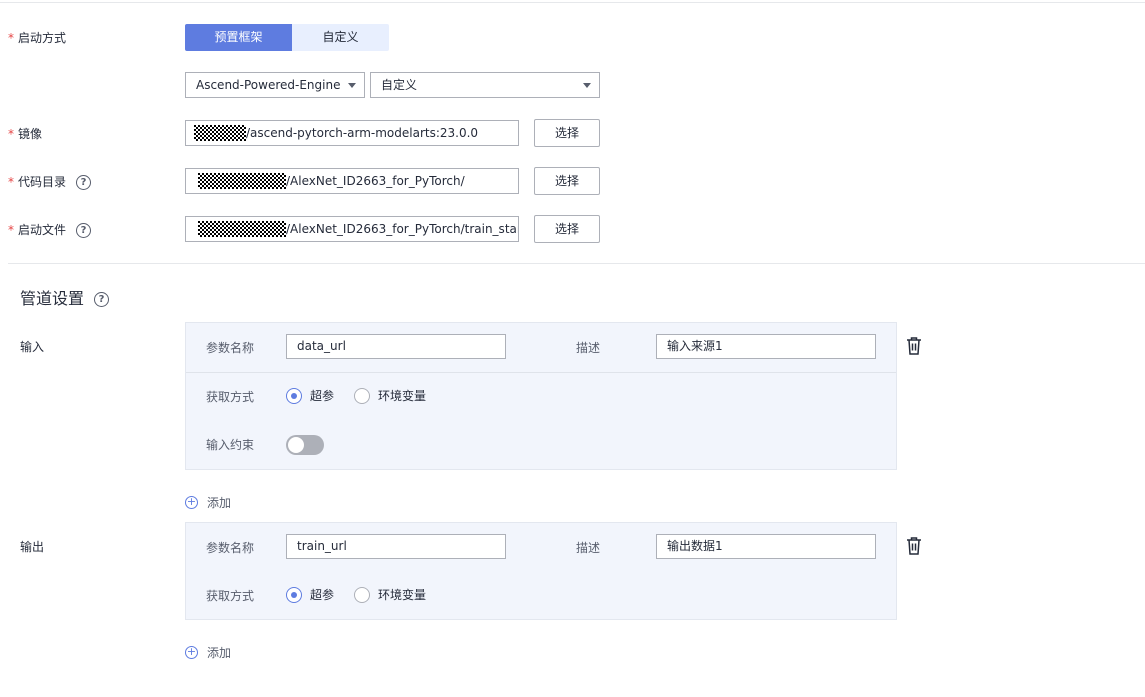 This screenshot has height=697, width=1145. What do you see at coordinates (296, 445) in the screenshot?
I see `toggle-knob` at bounding box center [296, 445].